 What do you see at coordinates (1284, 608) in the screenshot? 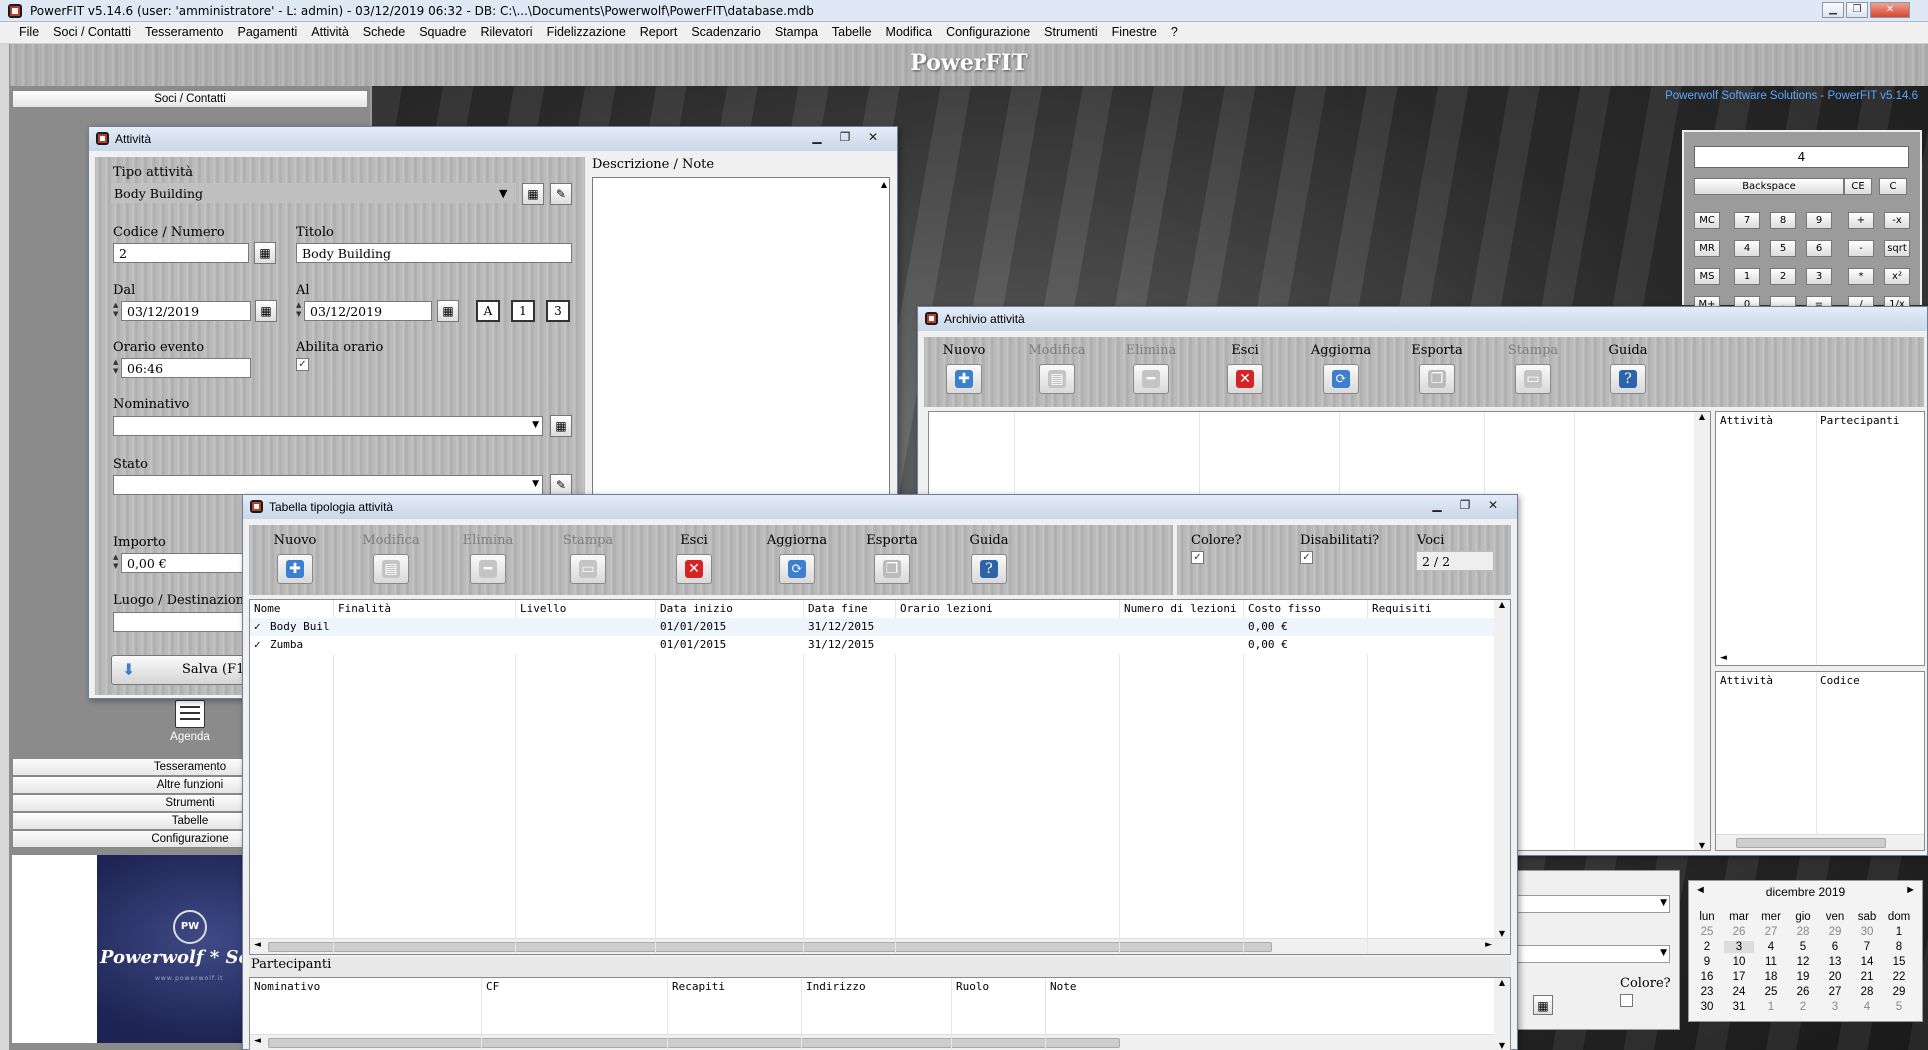
I see `column-header: Costo fisso` at bounding box center [1284, 608].